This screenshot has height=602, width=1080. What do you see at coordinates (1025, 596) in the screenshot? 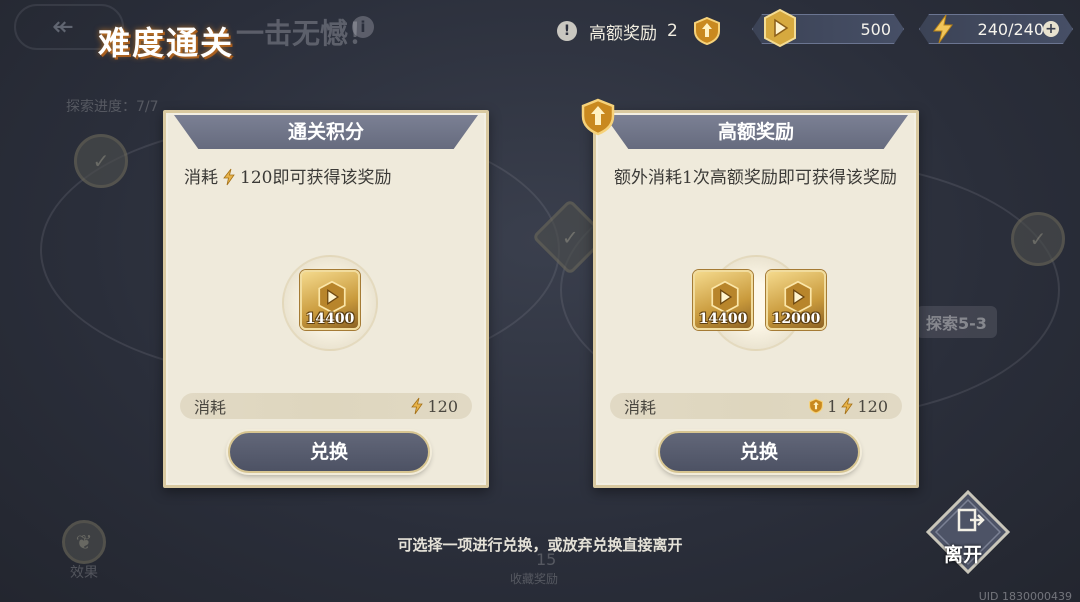
I see `uid-text: UID 1830000439` at bounding box center [1025, 596].